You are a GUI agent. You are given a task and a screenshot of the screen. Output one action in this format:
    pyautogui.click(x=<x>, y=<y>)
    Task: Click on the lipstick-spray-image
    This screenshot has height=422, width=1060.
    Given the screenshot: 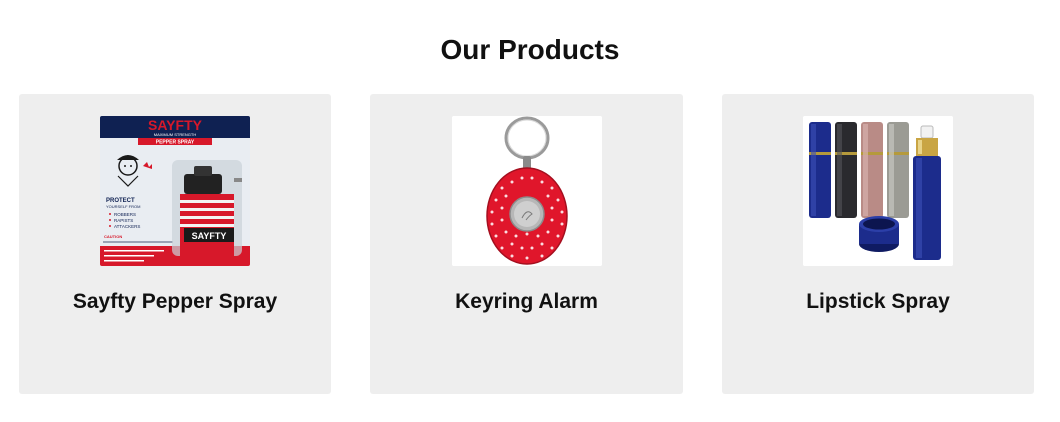 What is the action you would take?
    pyautogui.click(x=878, y=191)
    